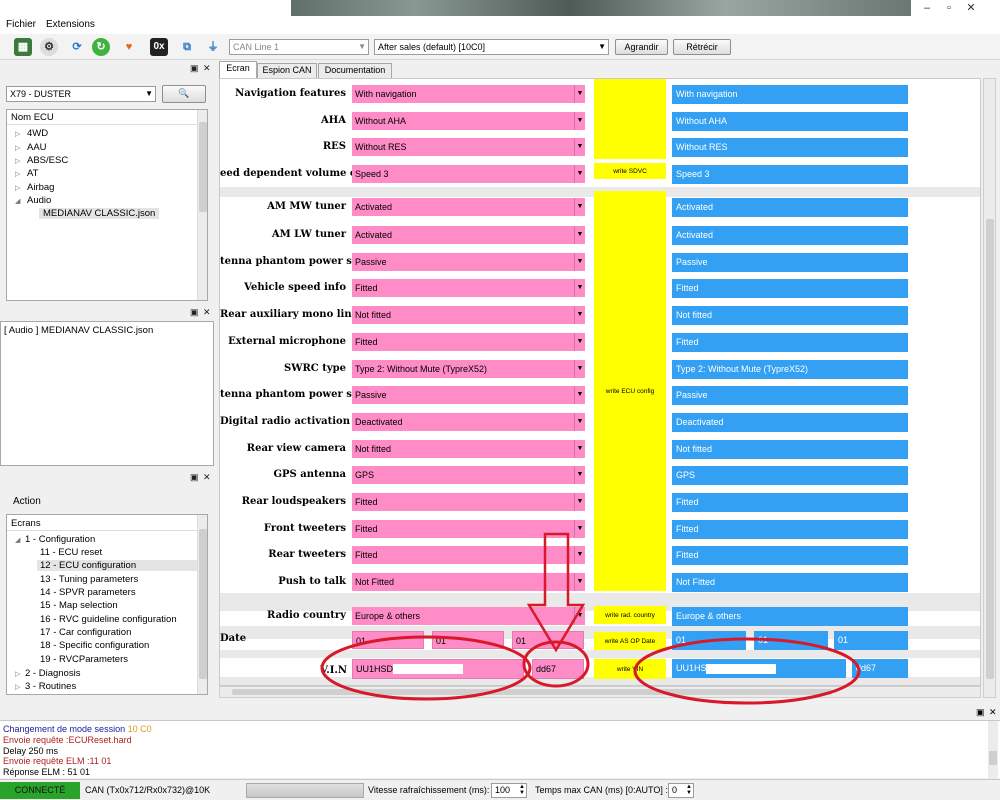  Describe the element at coordinates (50, 686) in the screenshot. I see `tree-item-routines: 3 - Routines` at that location.